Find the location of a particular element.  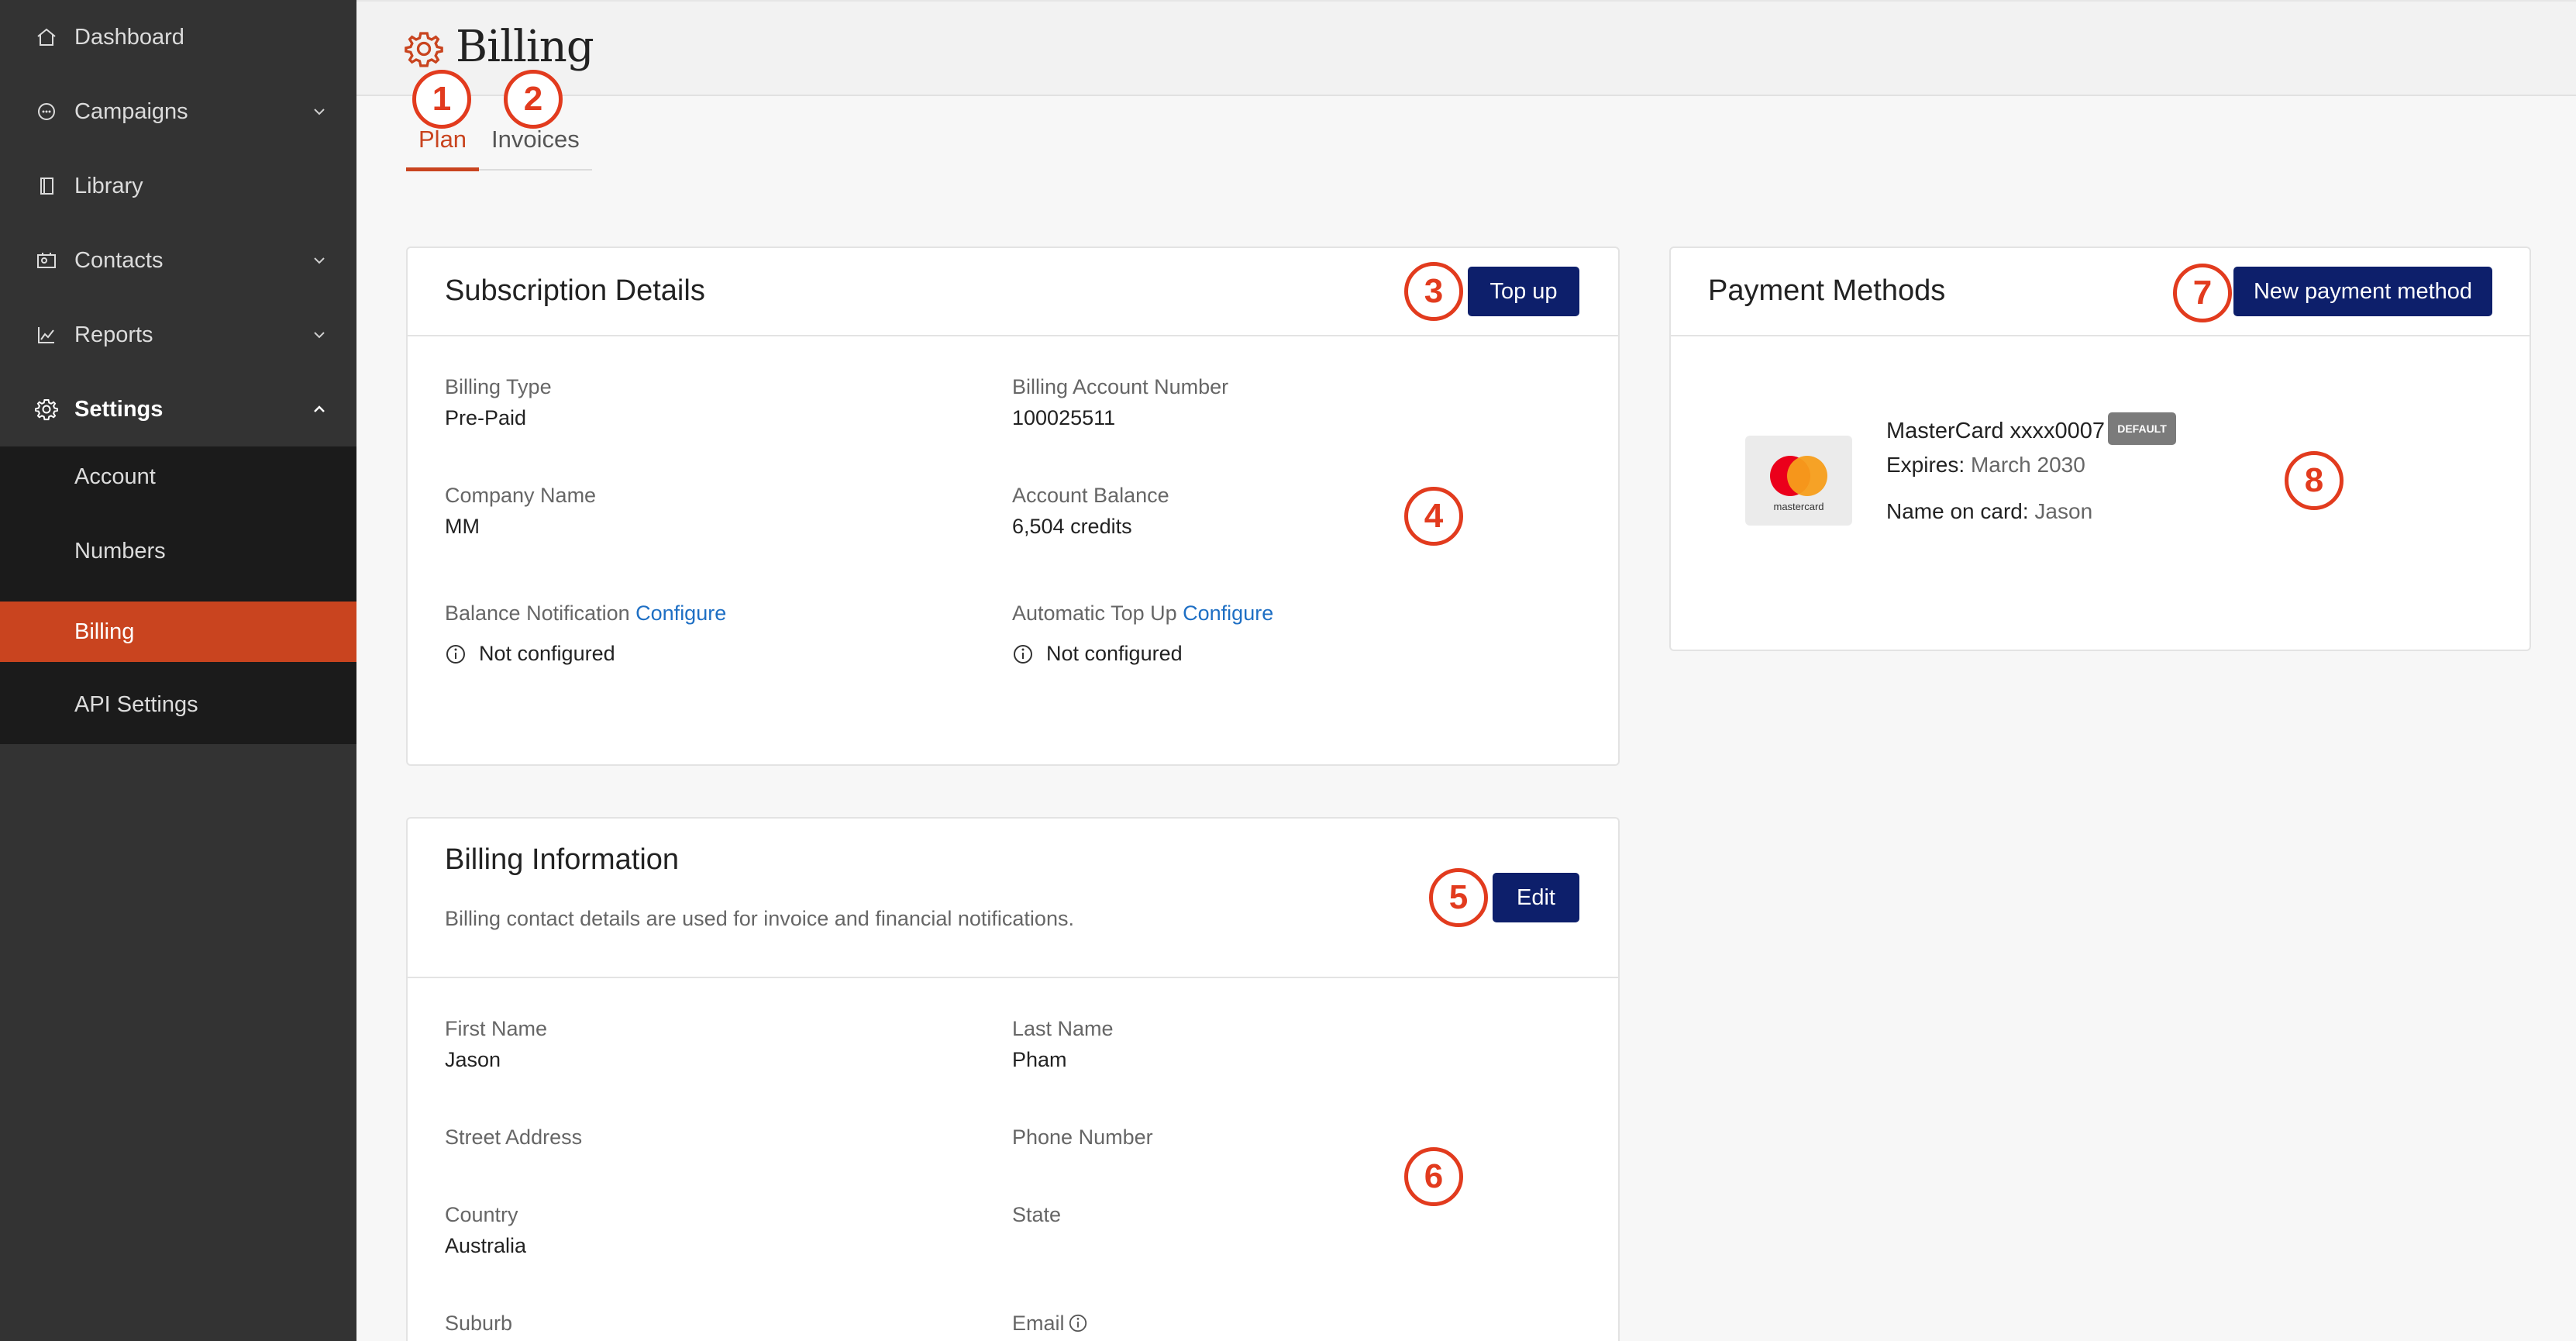

sidebar-item-numbers: Numbers is located at coordinates (178, 551).